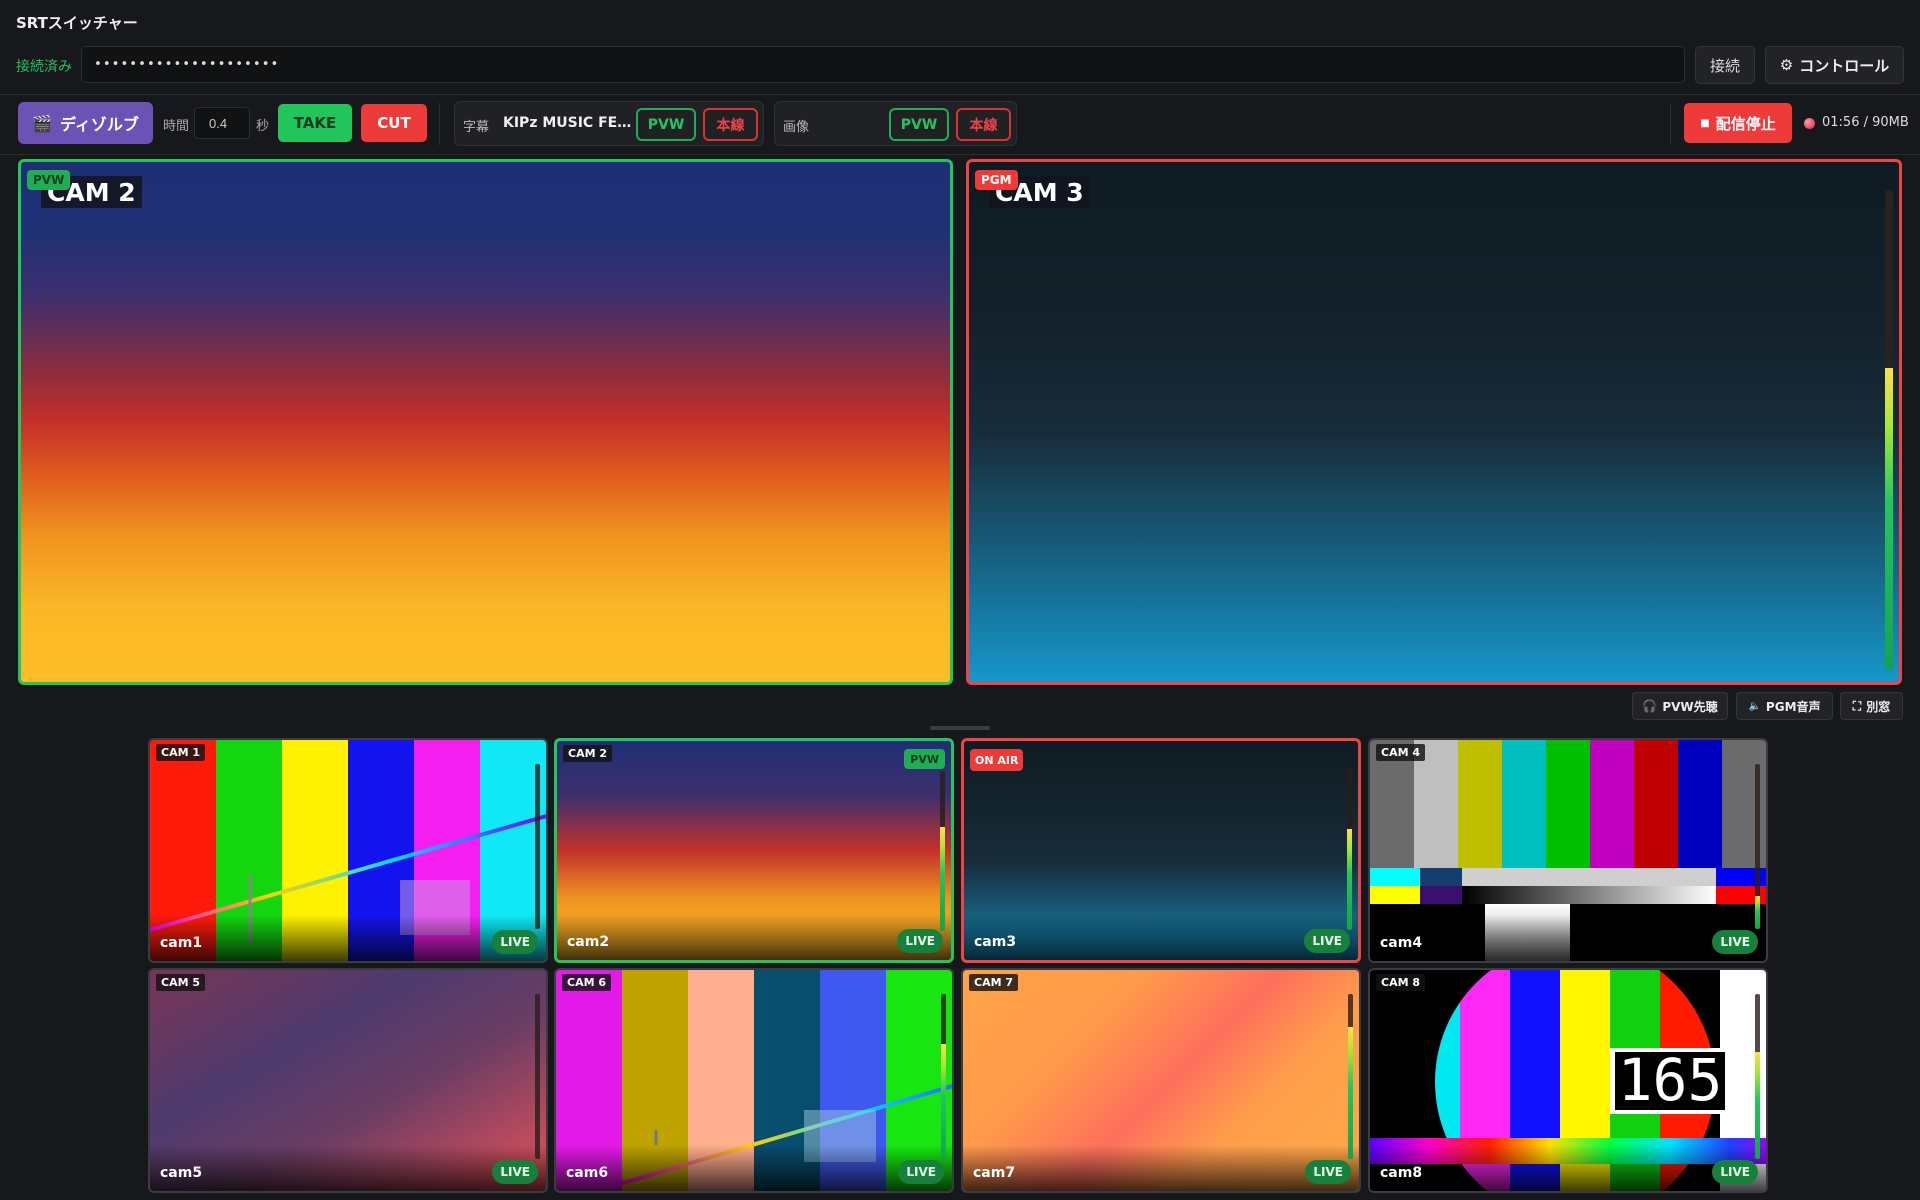 The height and width of the screenshot is (1200, 1920). Describe the element at coordinates (315, 123) in the screenshot. I see `take-button: TAKE` at that location.